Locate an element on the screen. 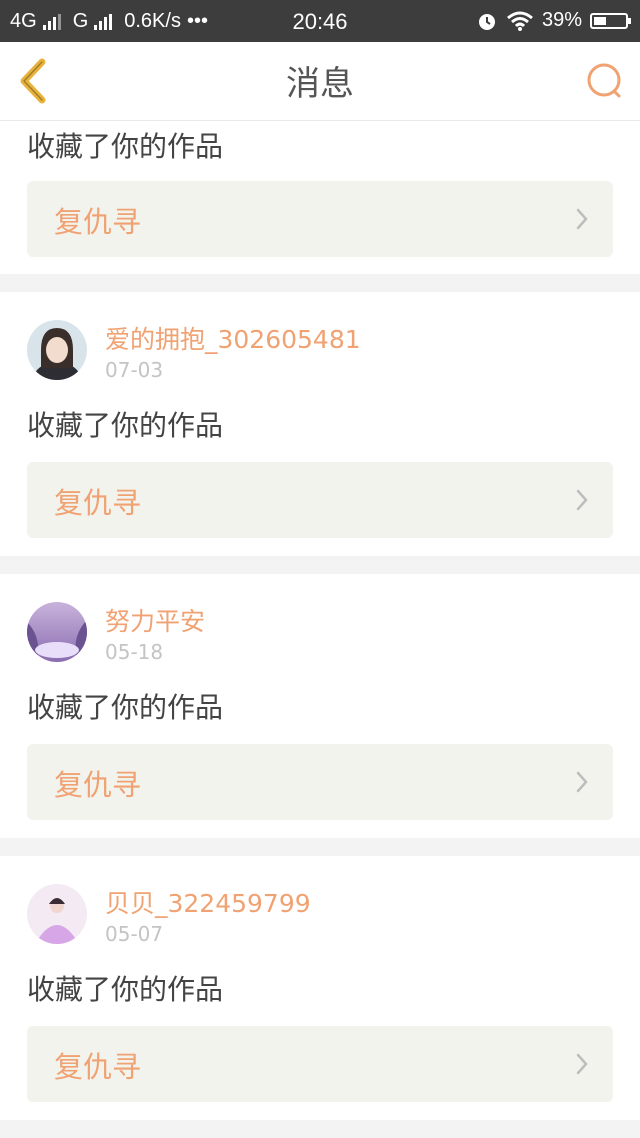 Image resolution: width=640 pixels, height=1138 pixels. nav-bar: 消息 is located at coordinates (320, 81).